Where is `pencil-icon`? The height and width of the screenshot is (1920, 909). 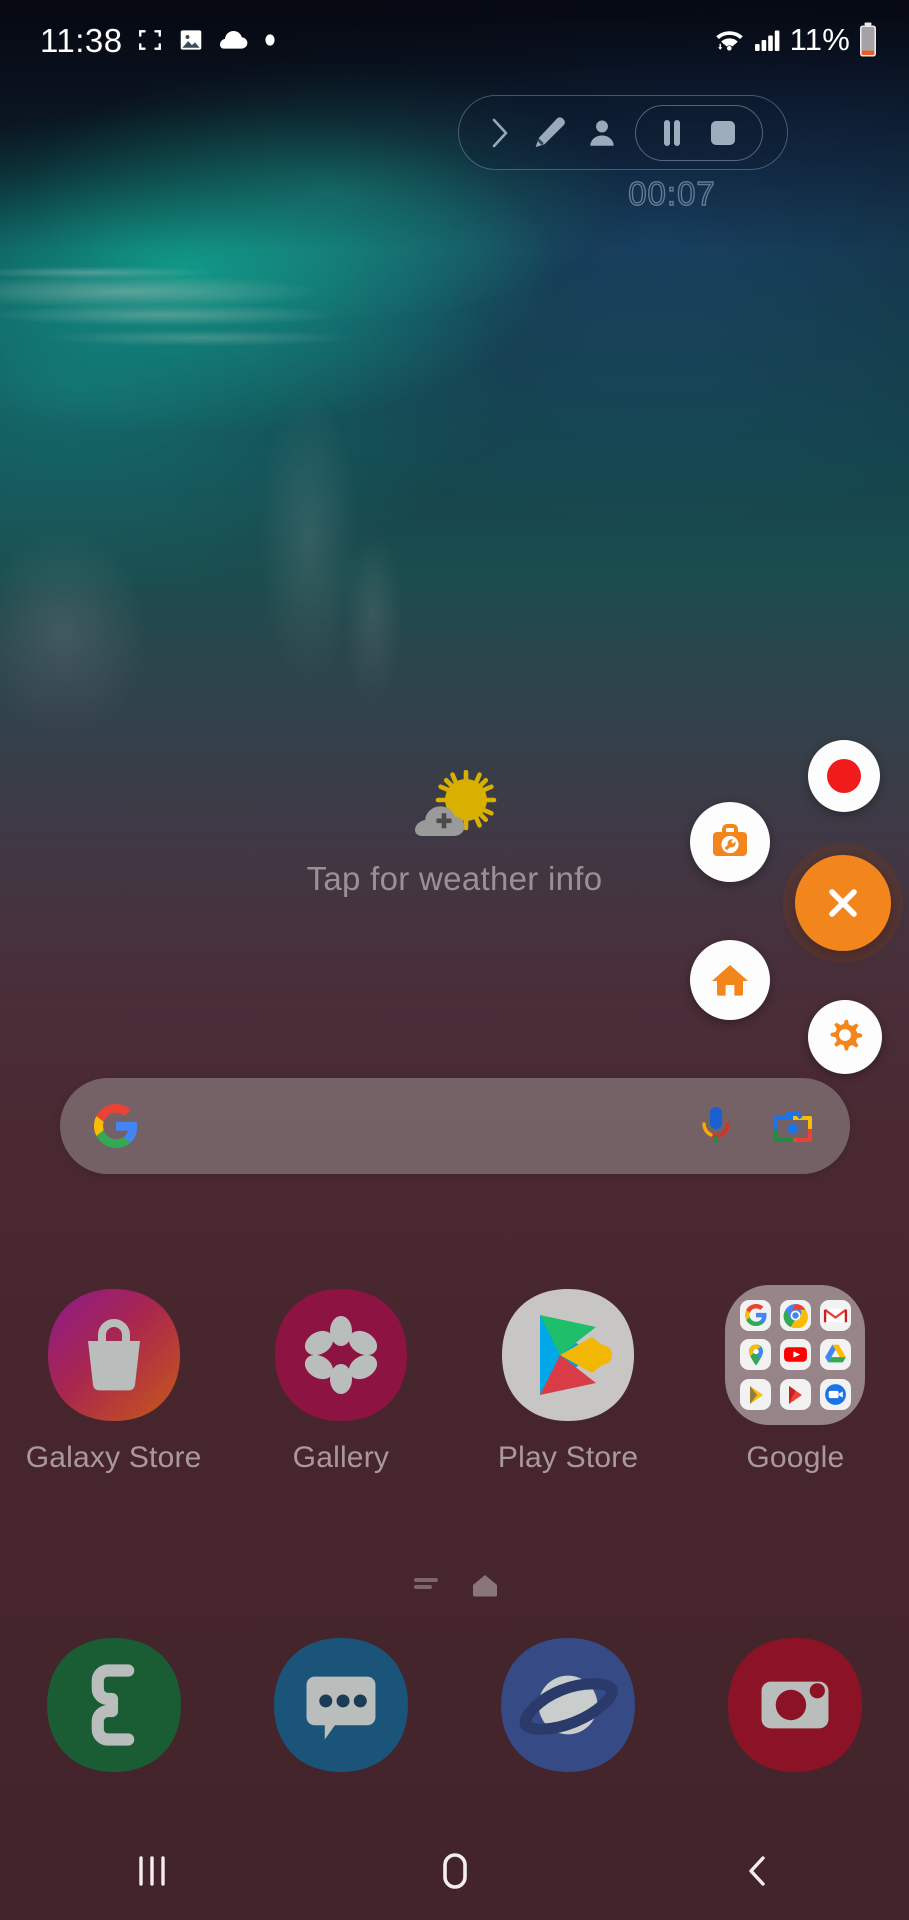
pencil-icon is located at coordinates (550, 131).